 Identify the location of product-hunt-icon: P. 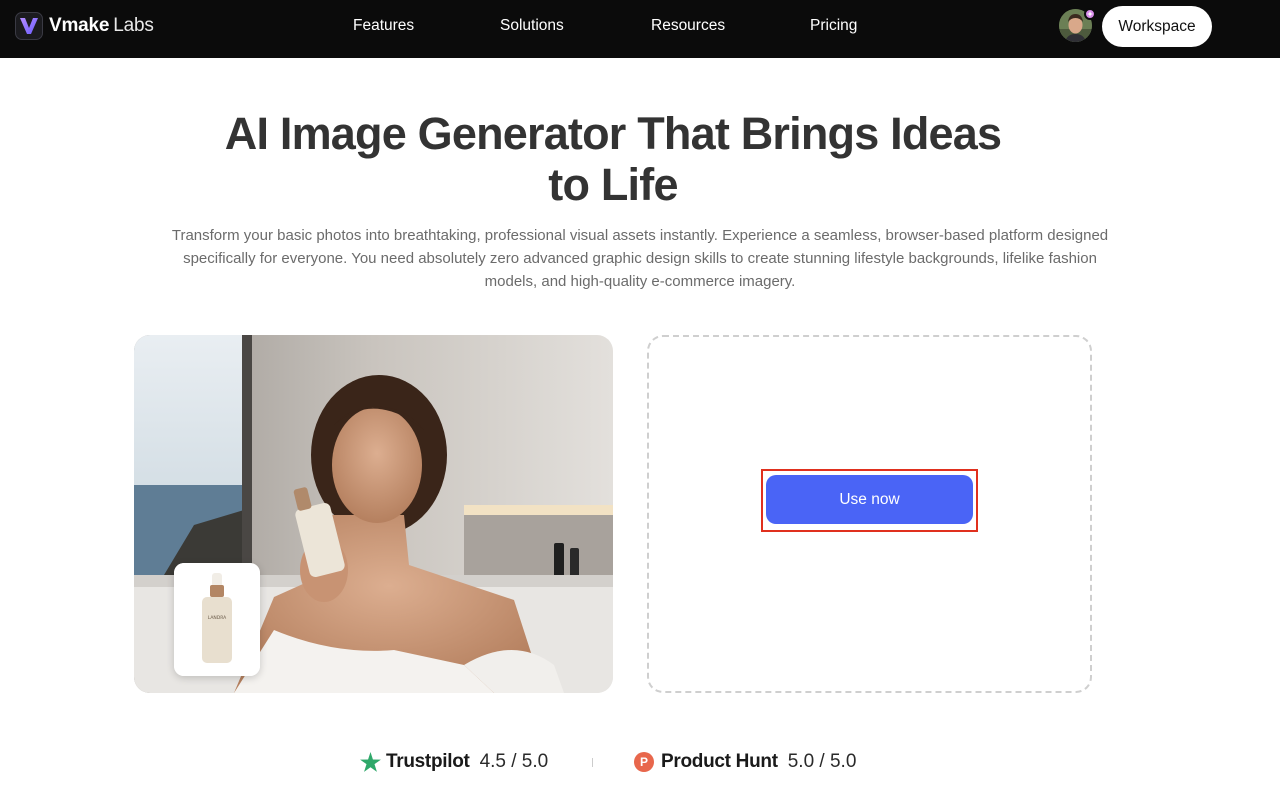
(644, 762).